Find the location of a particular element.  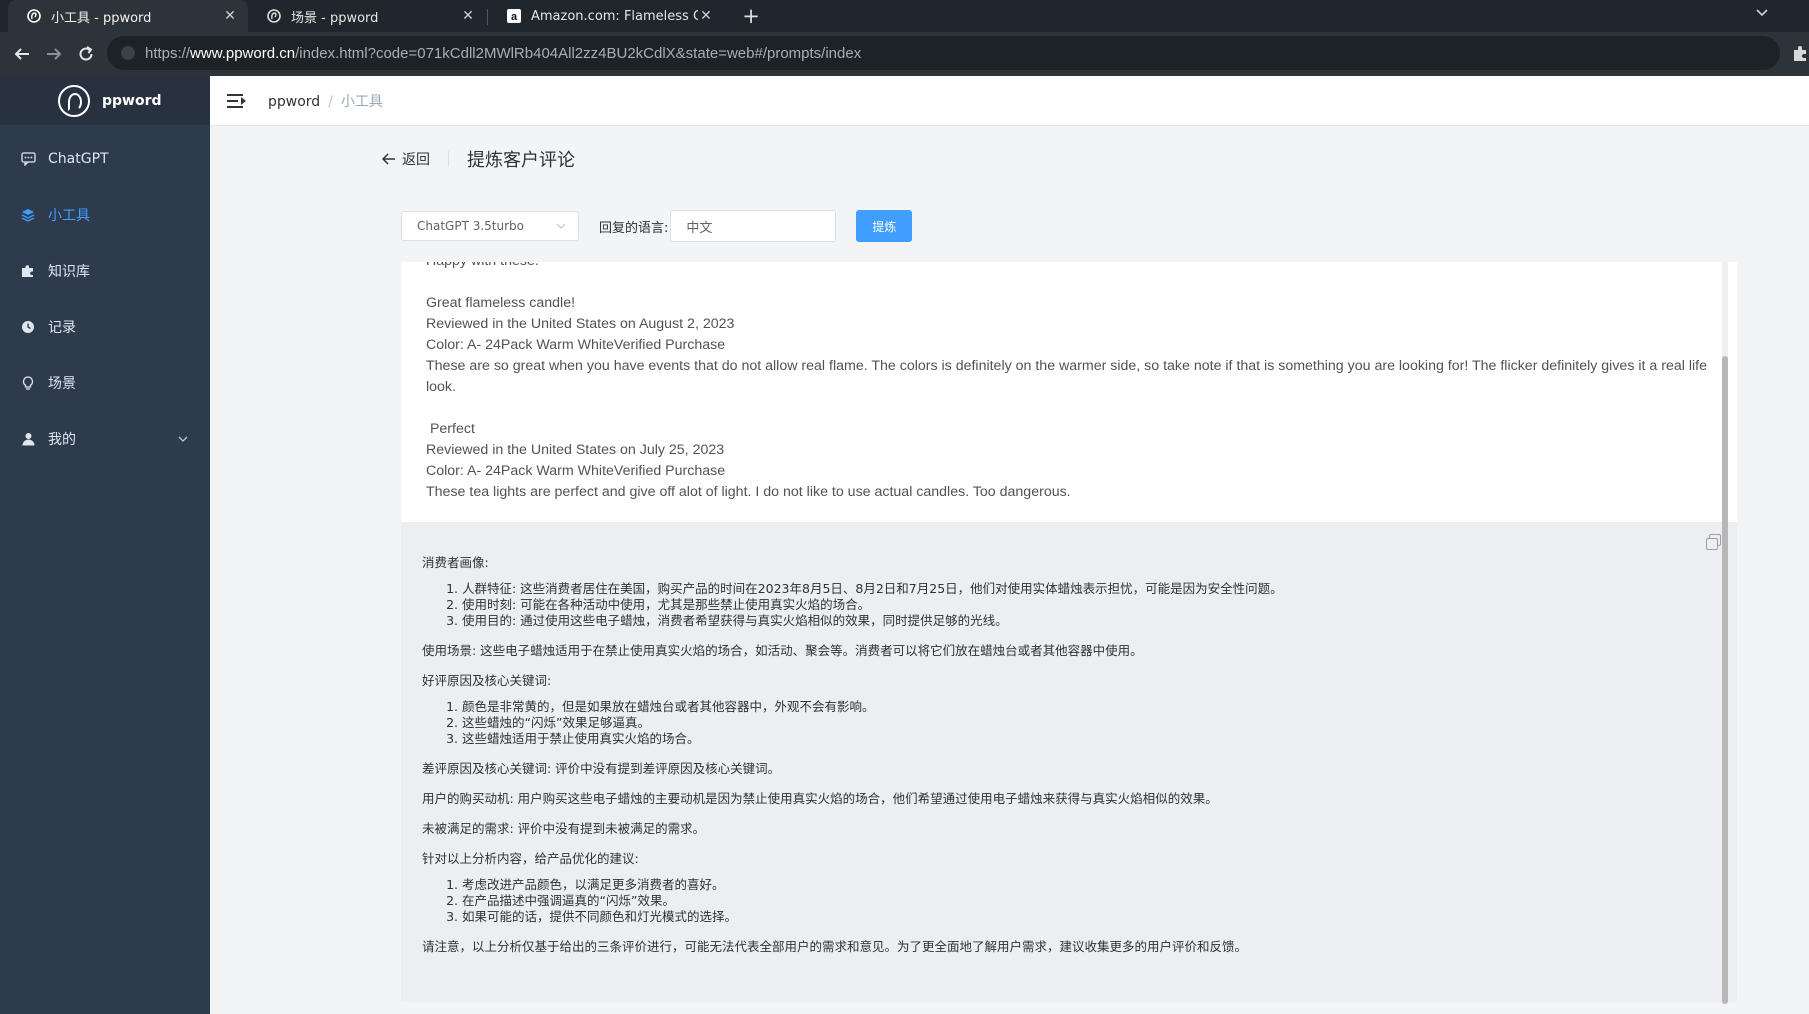

list-item: 这些蜡烛适用于禁止使用真实火焰的场合。 is located at coordinates (1087, 739).